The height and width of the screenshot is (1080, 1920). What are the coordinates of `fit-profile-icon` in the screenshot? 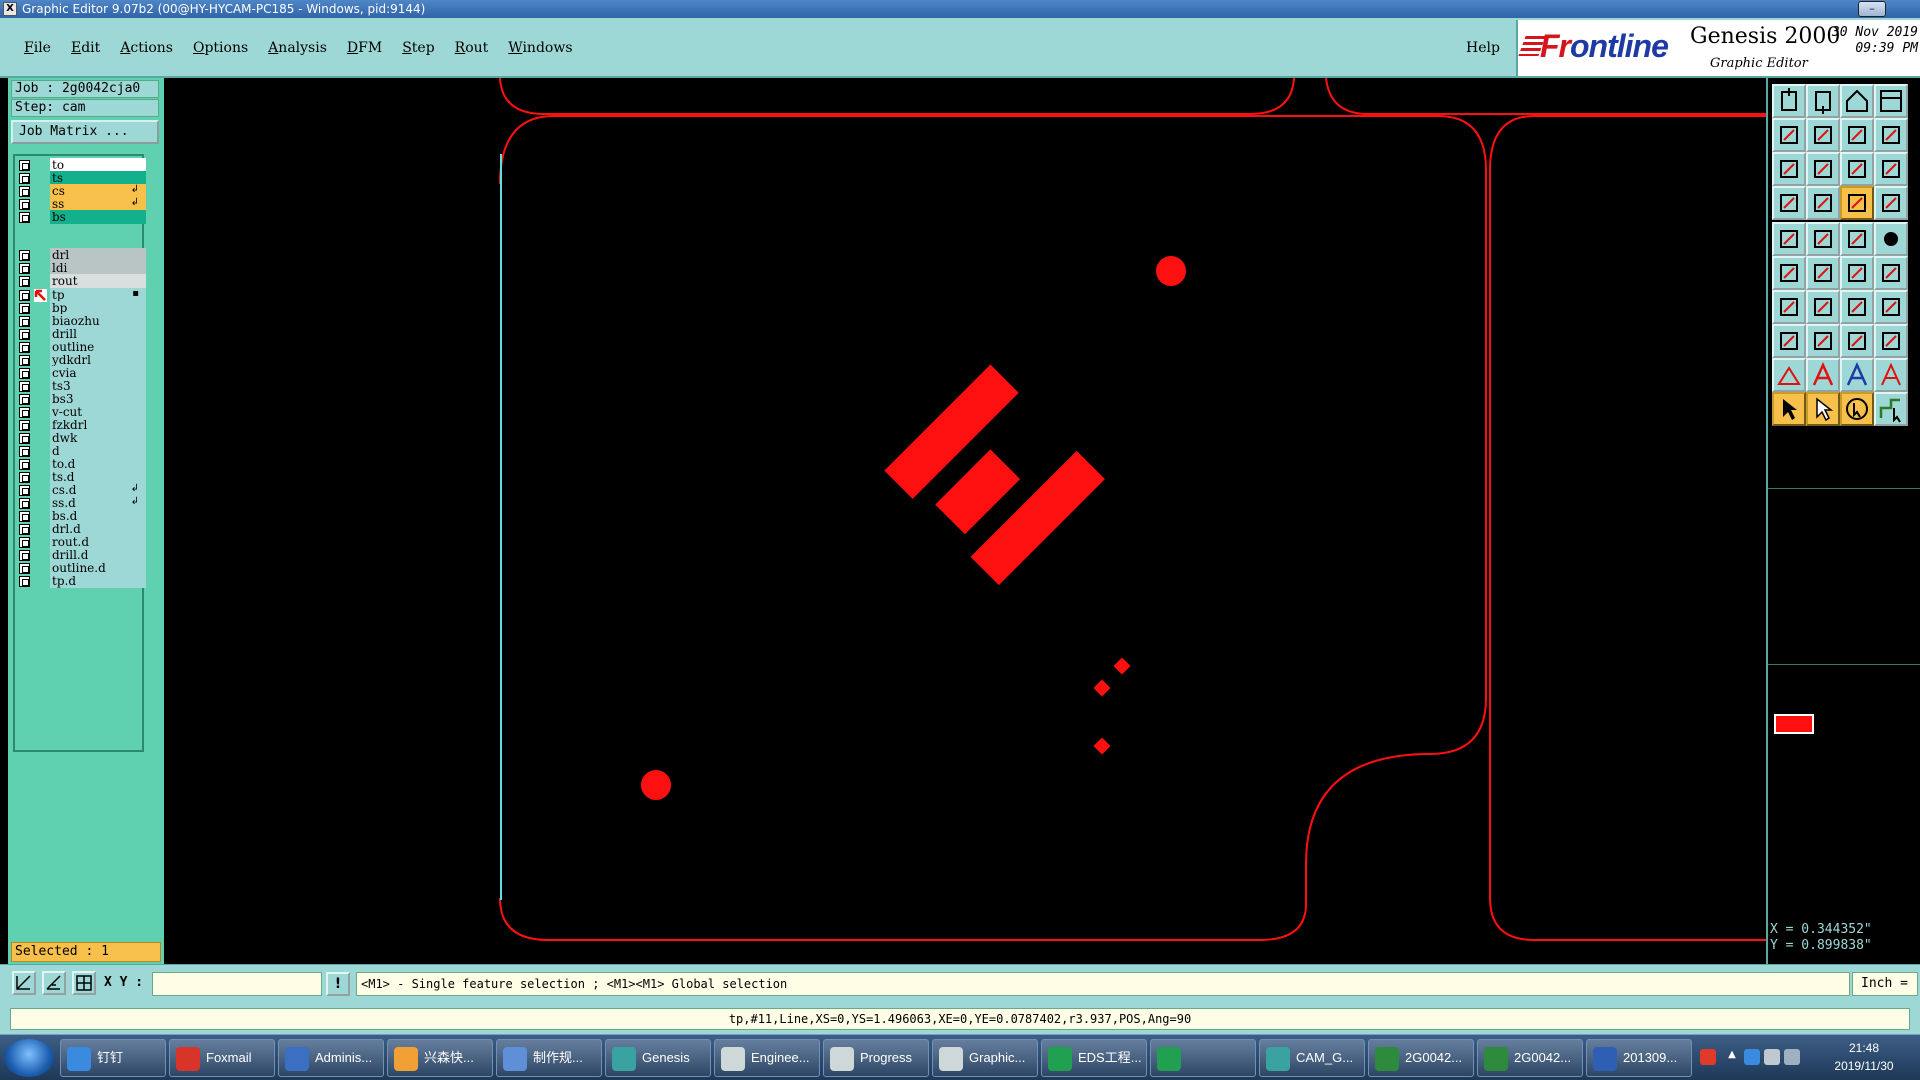 It's located at (1823, 169).